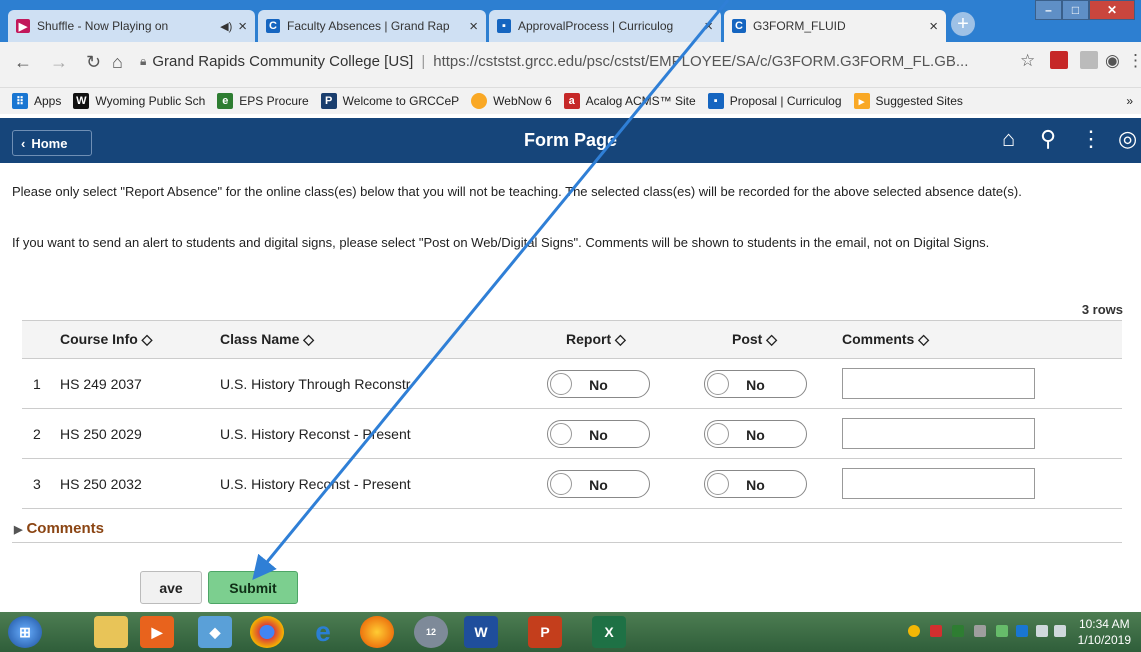 Image resolution: width=1141 pixels, height=652 pixels. What do you see at coordinates (1059, 62) in the screenshot?
I see `pdf-extension-icon` at bounding box center [1059, 62].